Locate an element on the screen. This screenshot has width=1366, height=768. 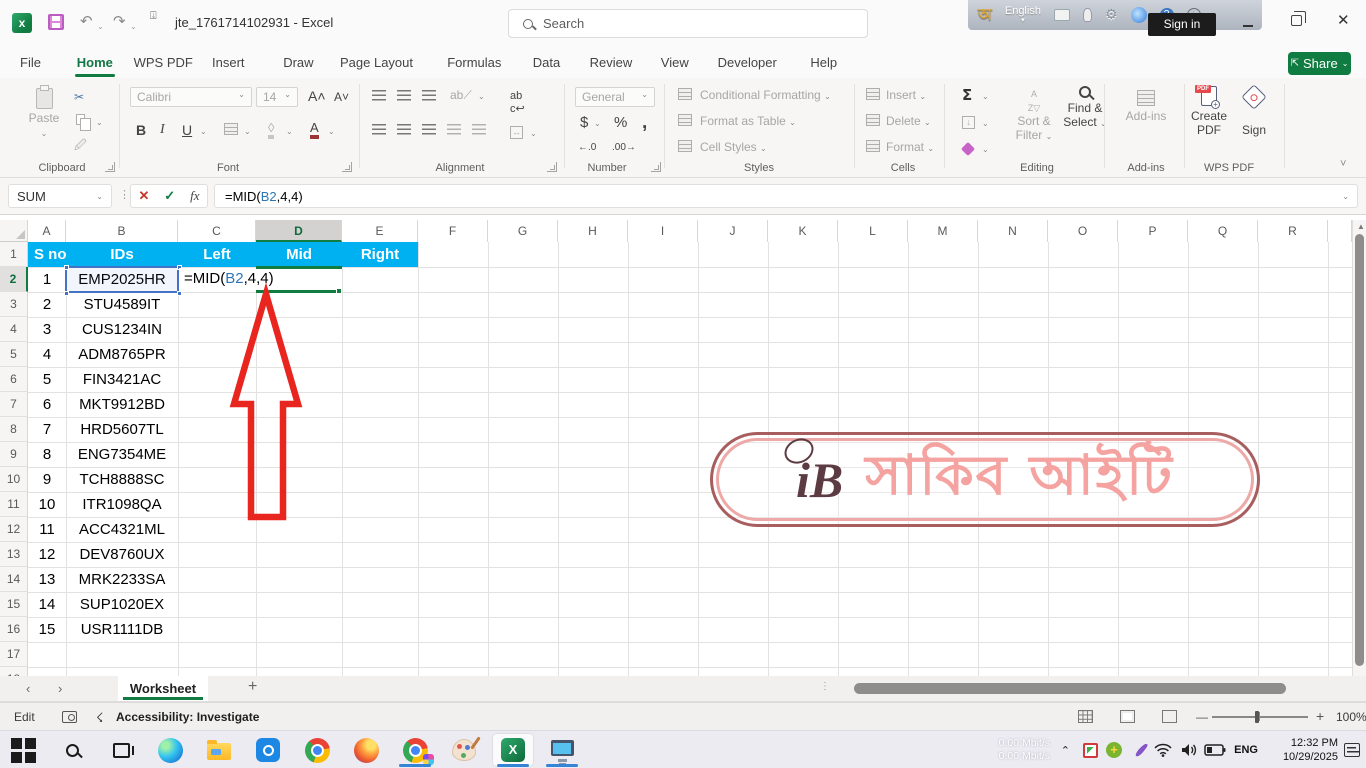
decrease-decimal-icon: .00→ is located at coordinates (624, 147).